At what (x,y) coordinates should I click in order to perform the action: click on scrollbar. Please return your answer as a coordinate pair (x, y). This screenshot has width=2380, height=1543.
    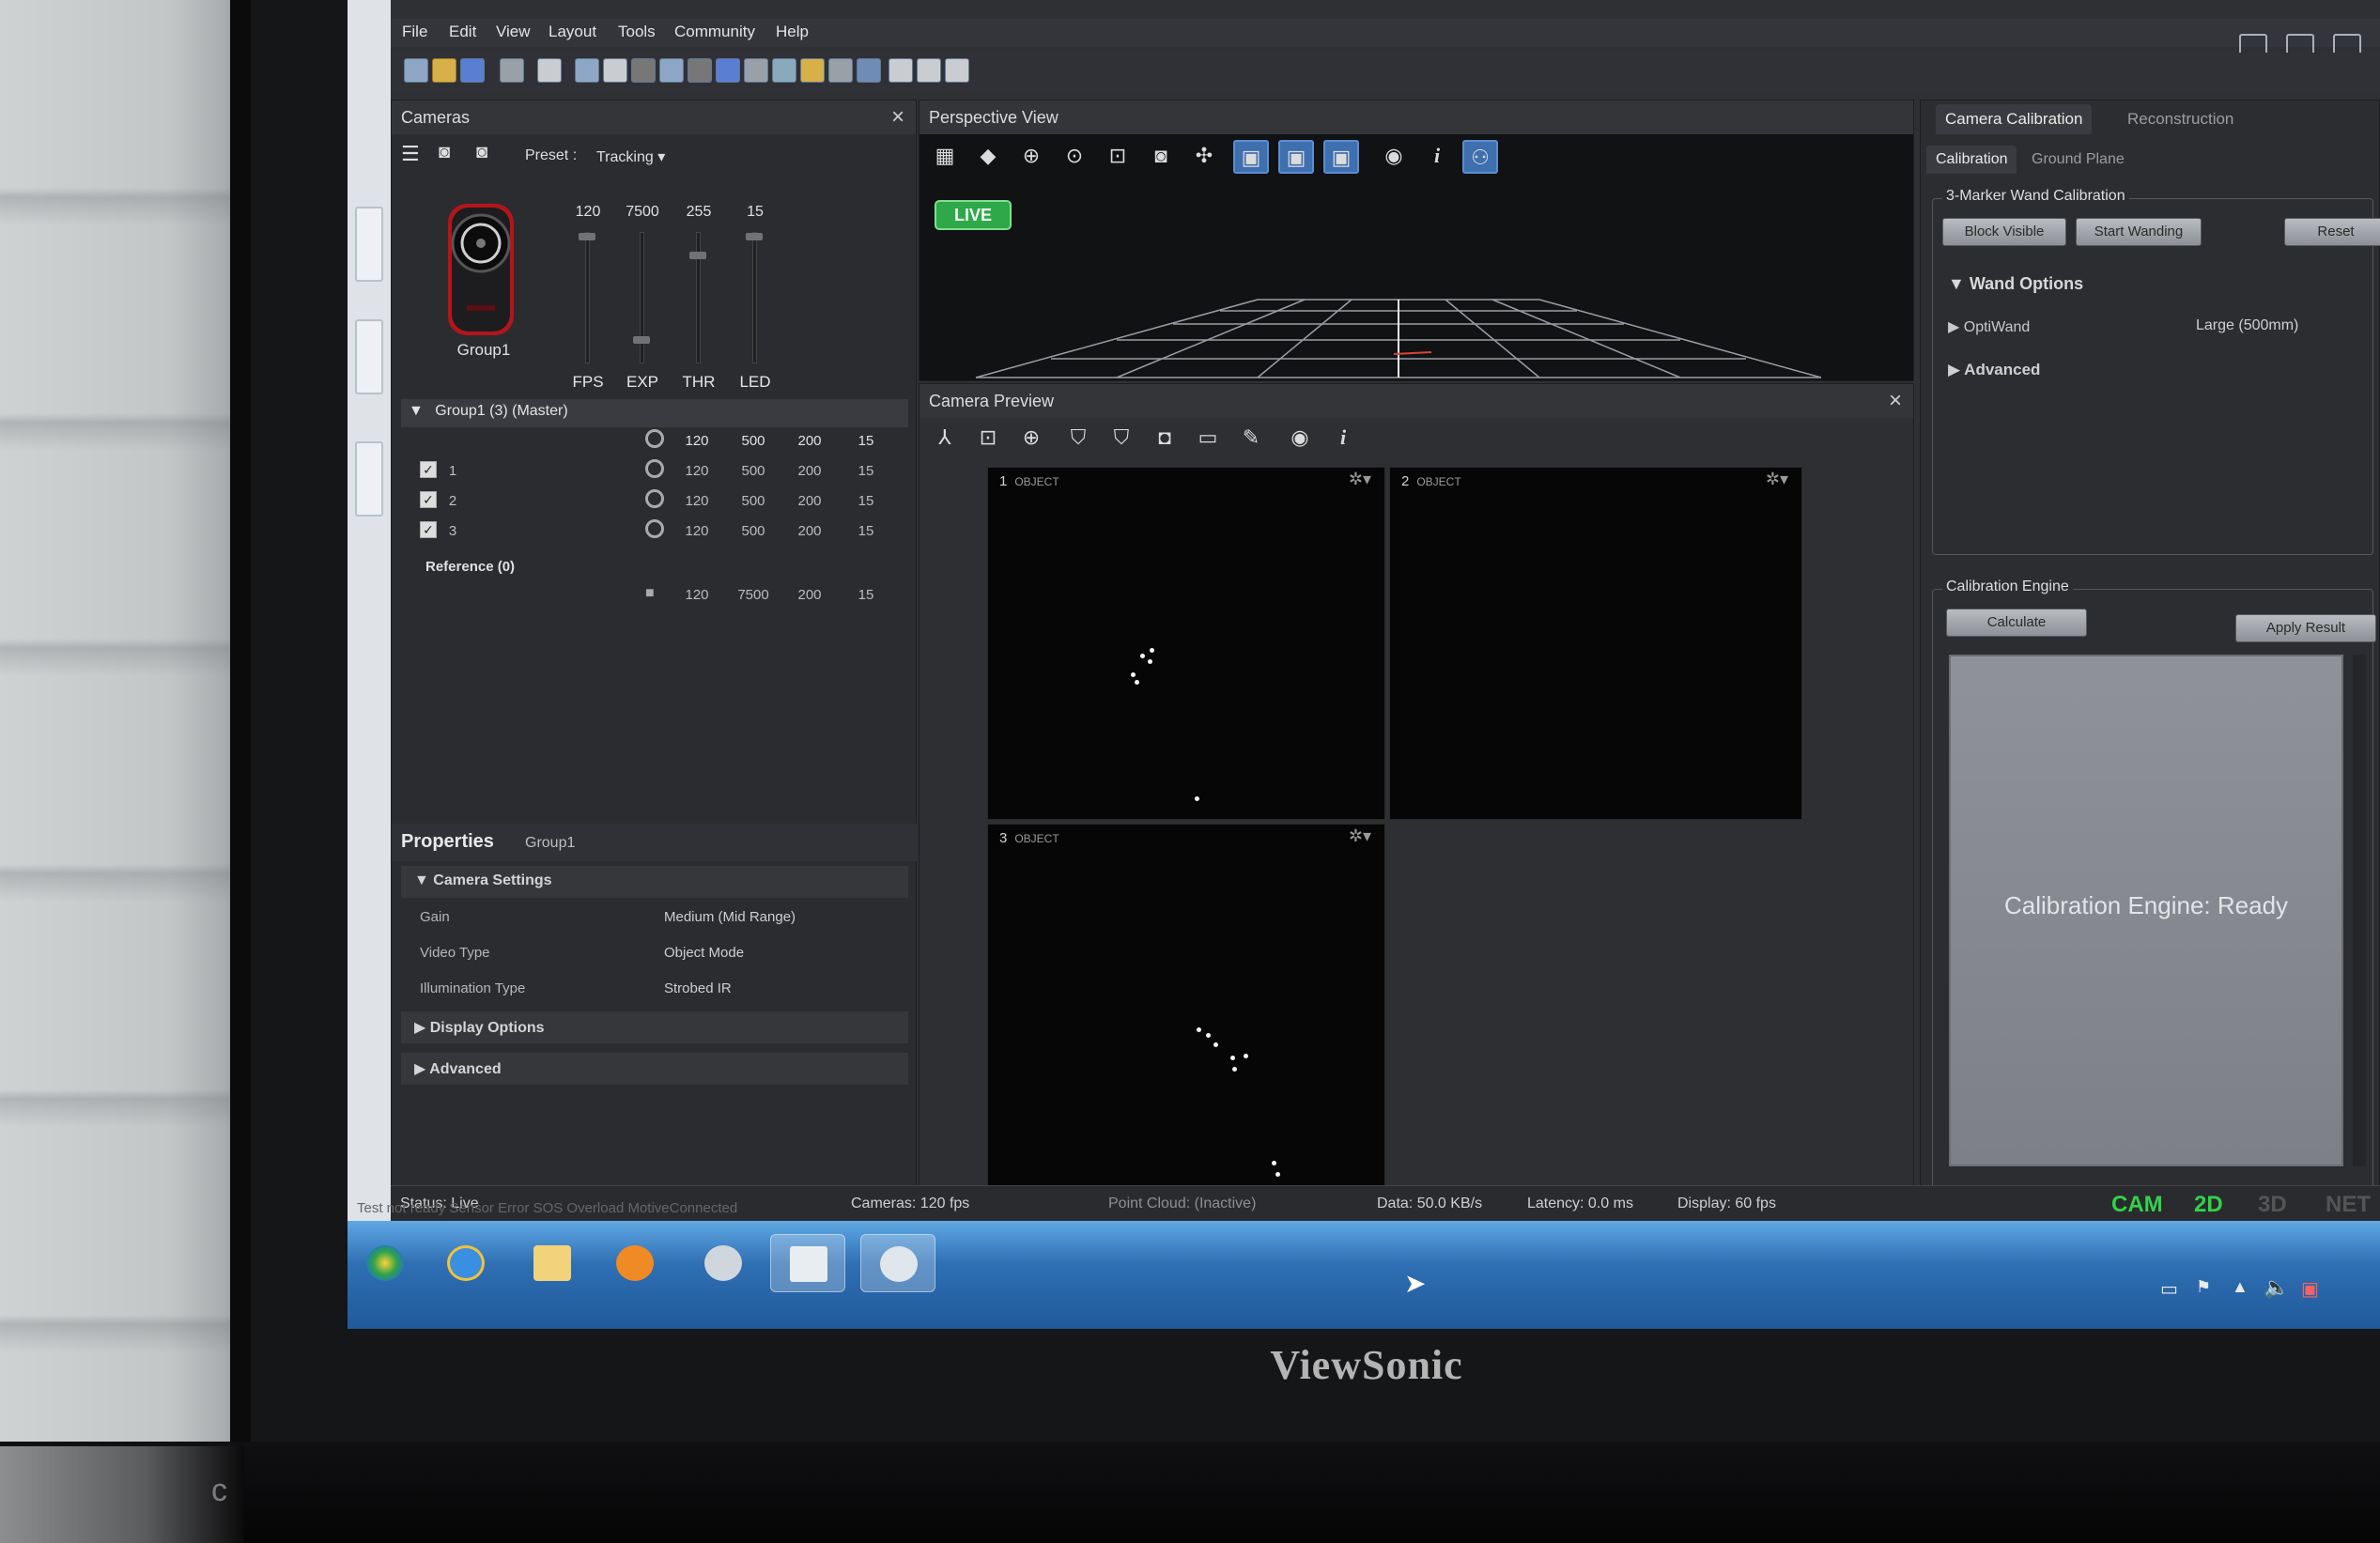
    Looking at the image, I should click on (2359, 910).